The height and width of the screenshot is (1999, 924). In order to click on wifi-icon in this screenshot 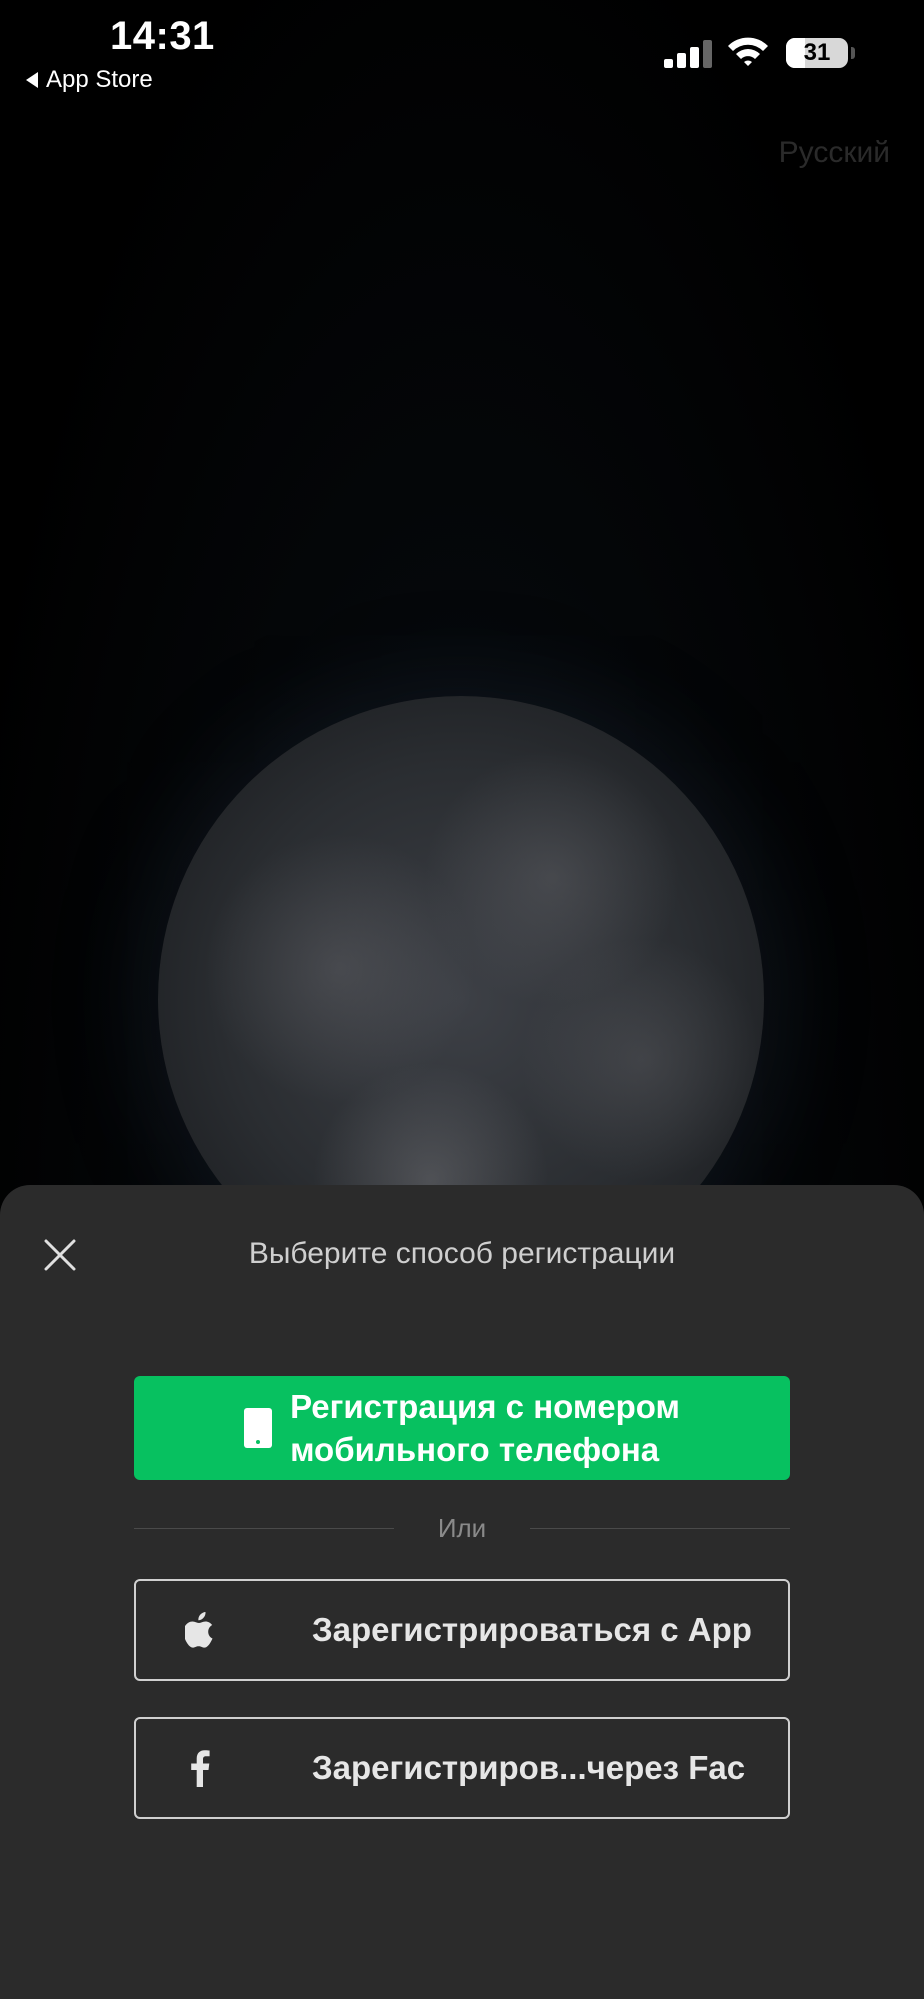, I will do `click(748, 51)`.